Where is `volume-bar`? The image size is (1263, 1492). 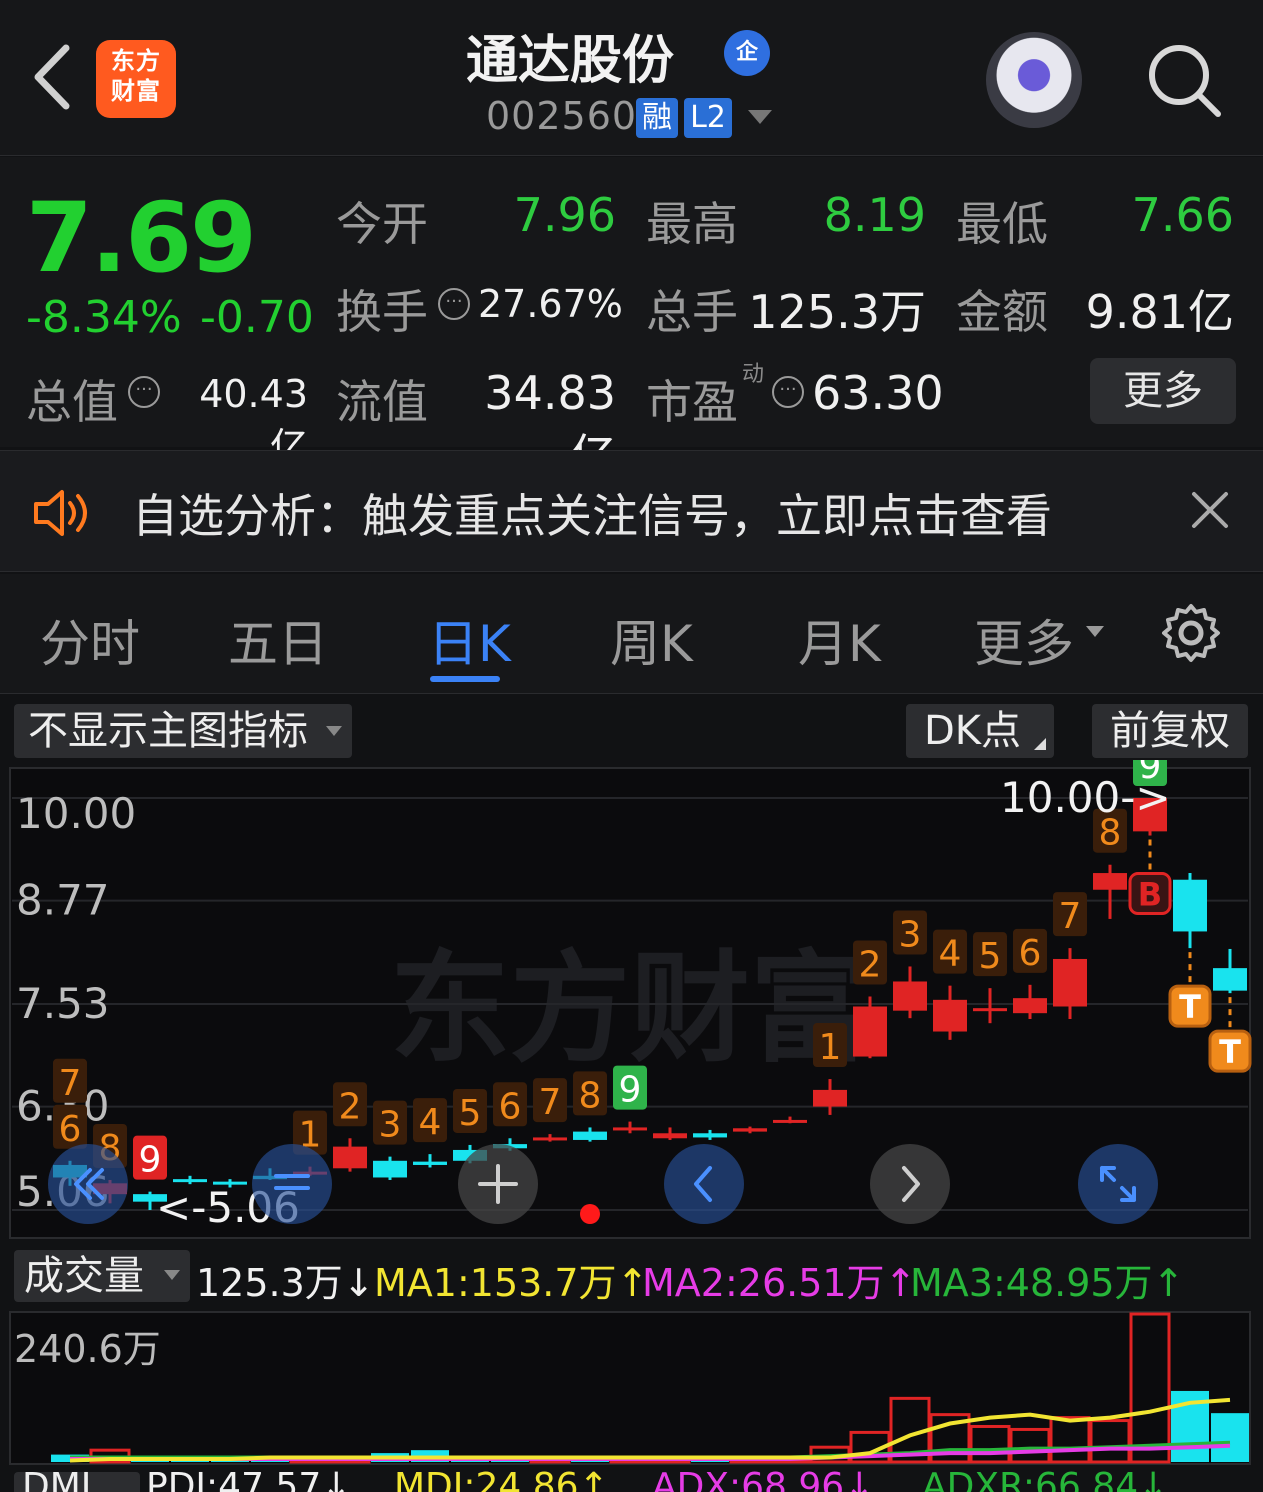
volume-bar is located at coordinates (1230, 1437).